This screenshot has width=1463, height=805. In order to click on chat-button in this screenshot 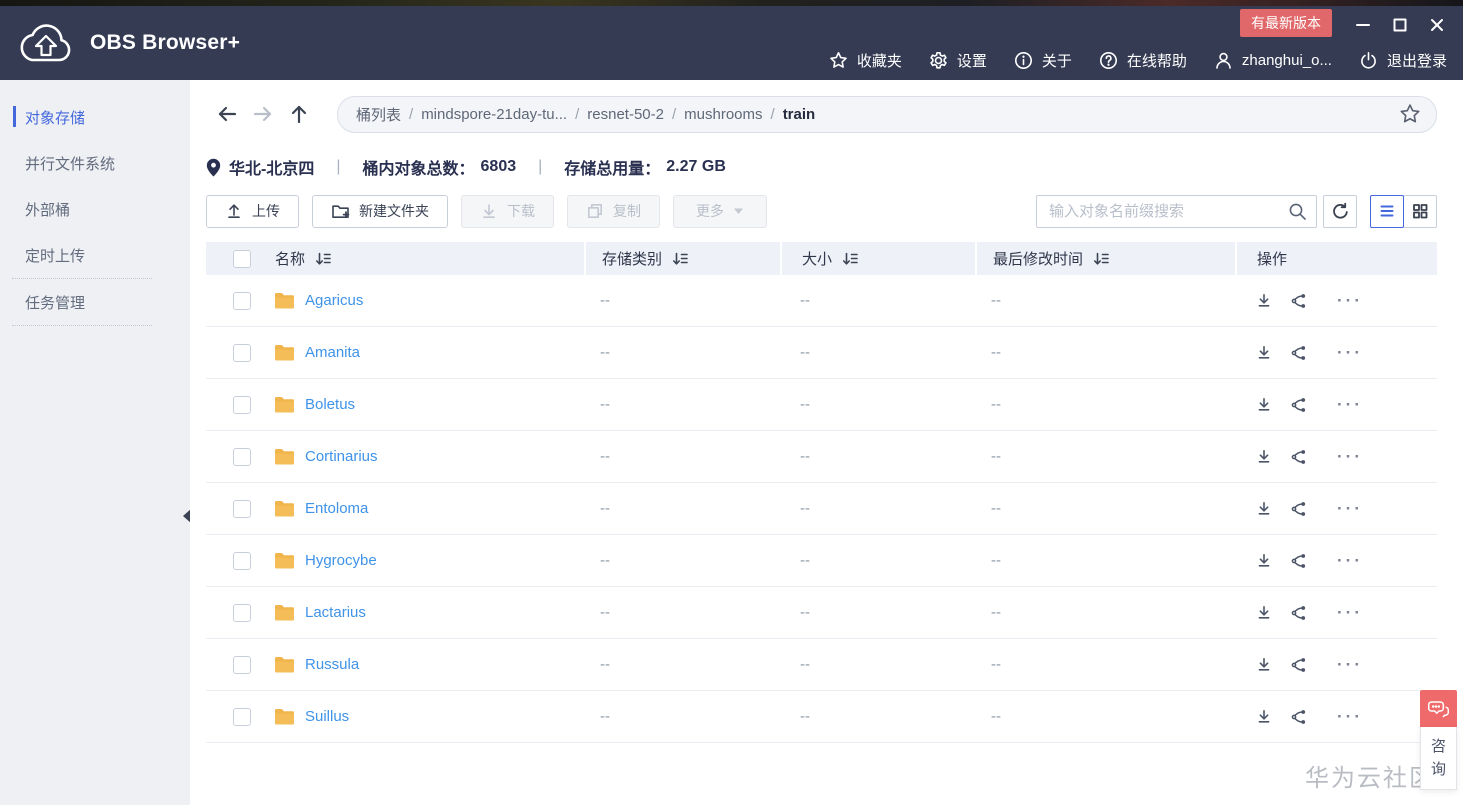, I will do `click(1438, 708)`.